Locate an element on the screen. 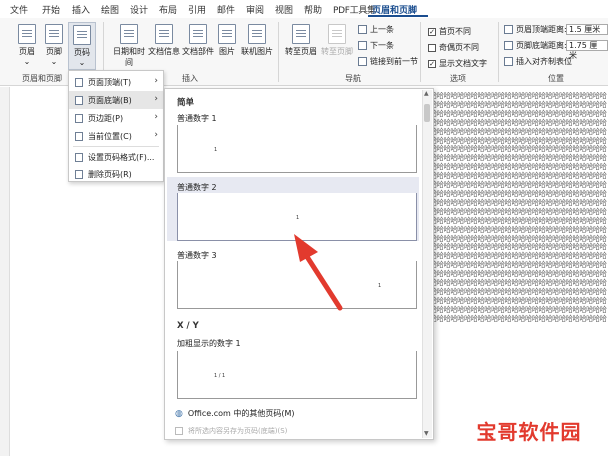 The image size is (608, 456). online-picture-button: 联机图片 is located at coordinates (257, 40).